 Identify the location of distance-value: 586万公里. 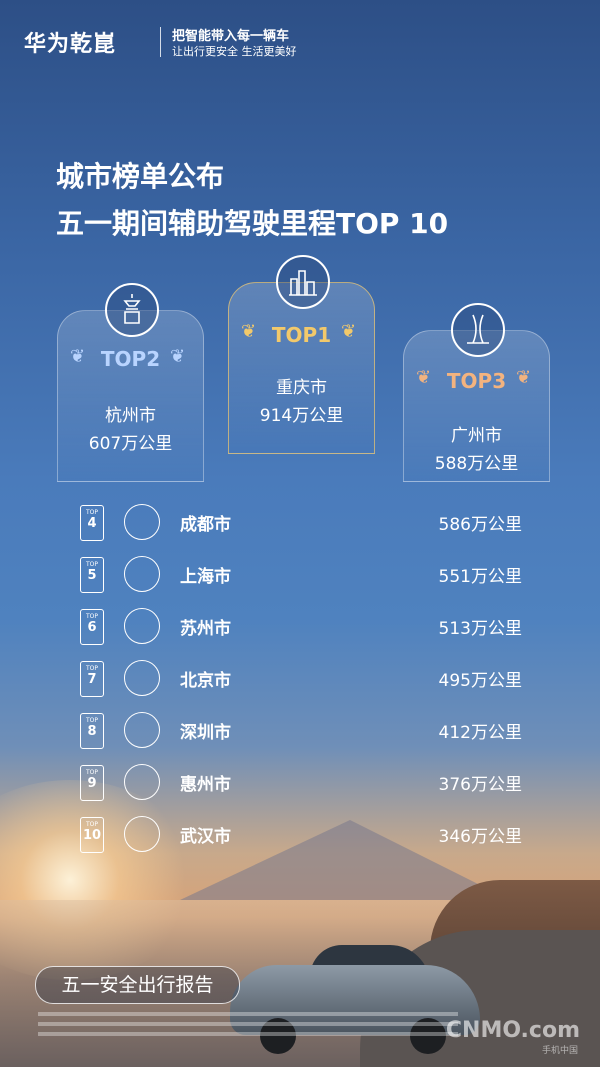
(480, 525).